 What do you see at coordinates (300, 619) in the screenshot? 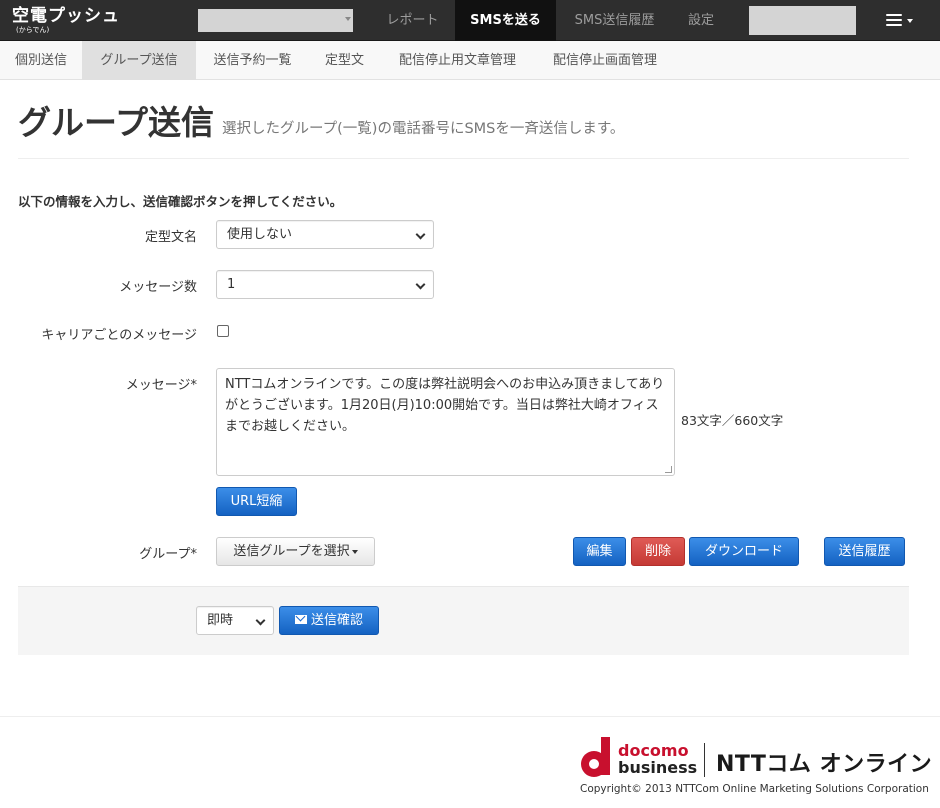
I see `envelope-icon` at bounding box center [300, 619].